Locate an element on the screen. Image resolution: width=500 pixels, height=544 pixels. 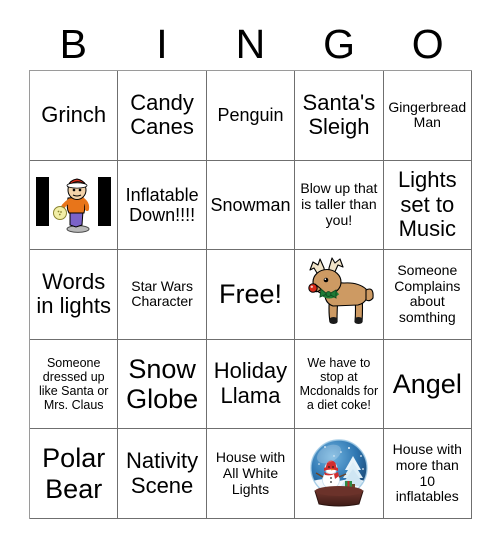
bingo-cell-label: Snow Globe is located at coordinates (162, 384).